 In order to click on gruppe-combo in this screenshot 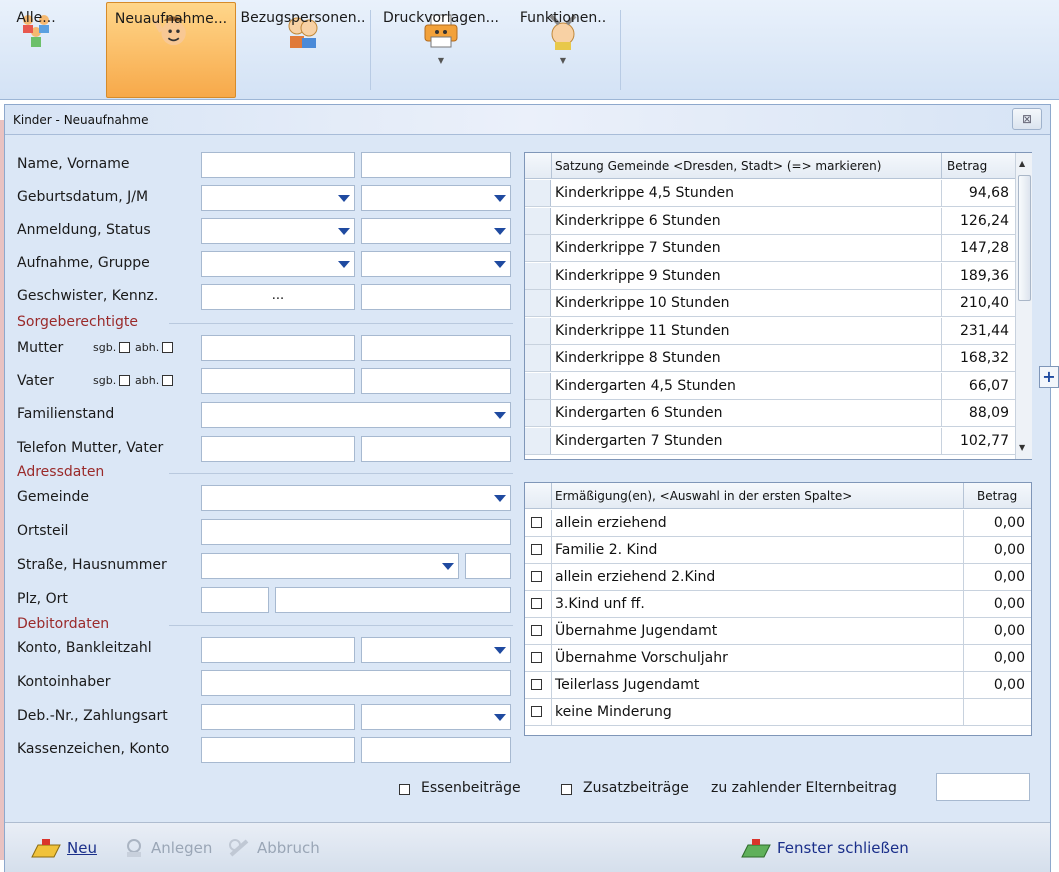, I will do `click(436, 264)`.